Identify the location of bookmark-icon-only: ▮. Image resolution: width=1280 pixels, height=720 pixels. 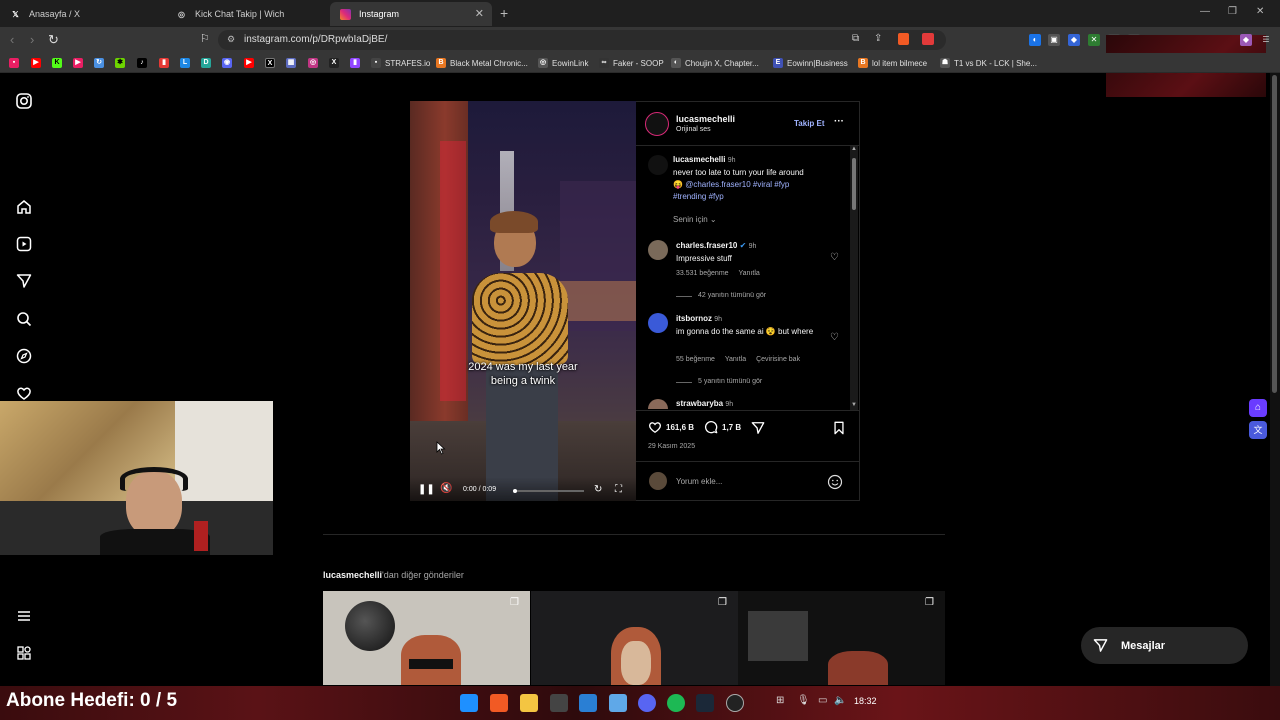
(164, 63).